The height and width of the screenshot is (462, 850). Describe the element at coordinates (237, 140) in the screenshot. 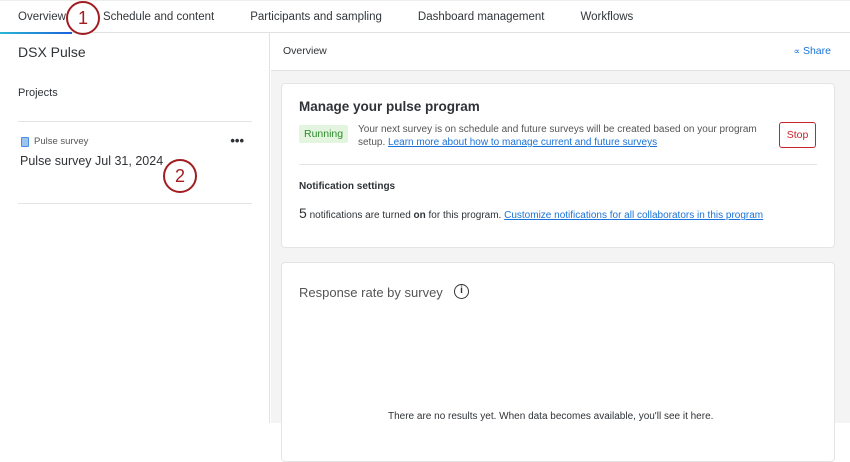

I see `more-options-icon: •••` at that location.